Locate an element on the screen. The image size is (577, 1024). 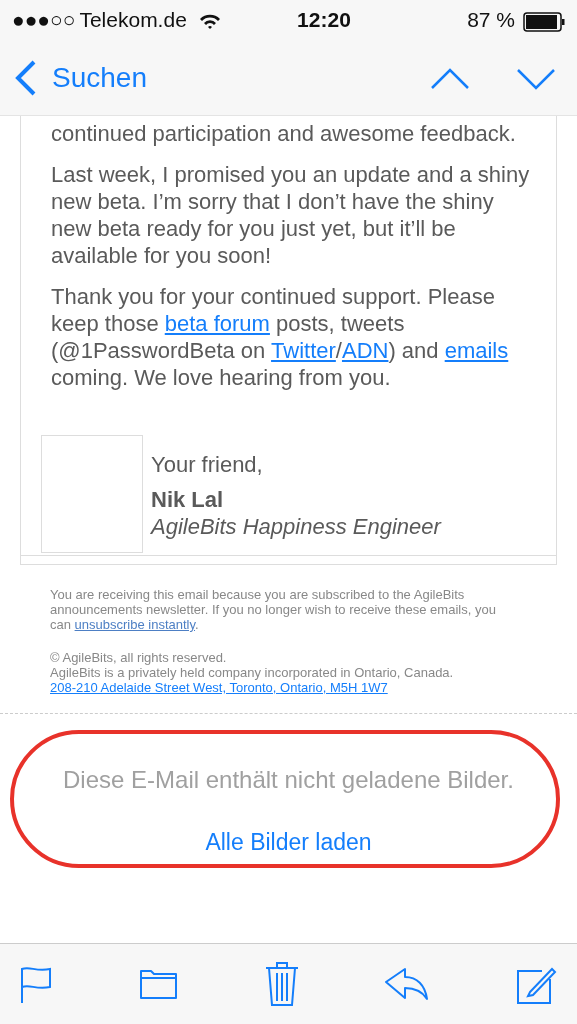
battery-percent: 87 % is located at coordinates (491, 20).